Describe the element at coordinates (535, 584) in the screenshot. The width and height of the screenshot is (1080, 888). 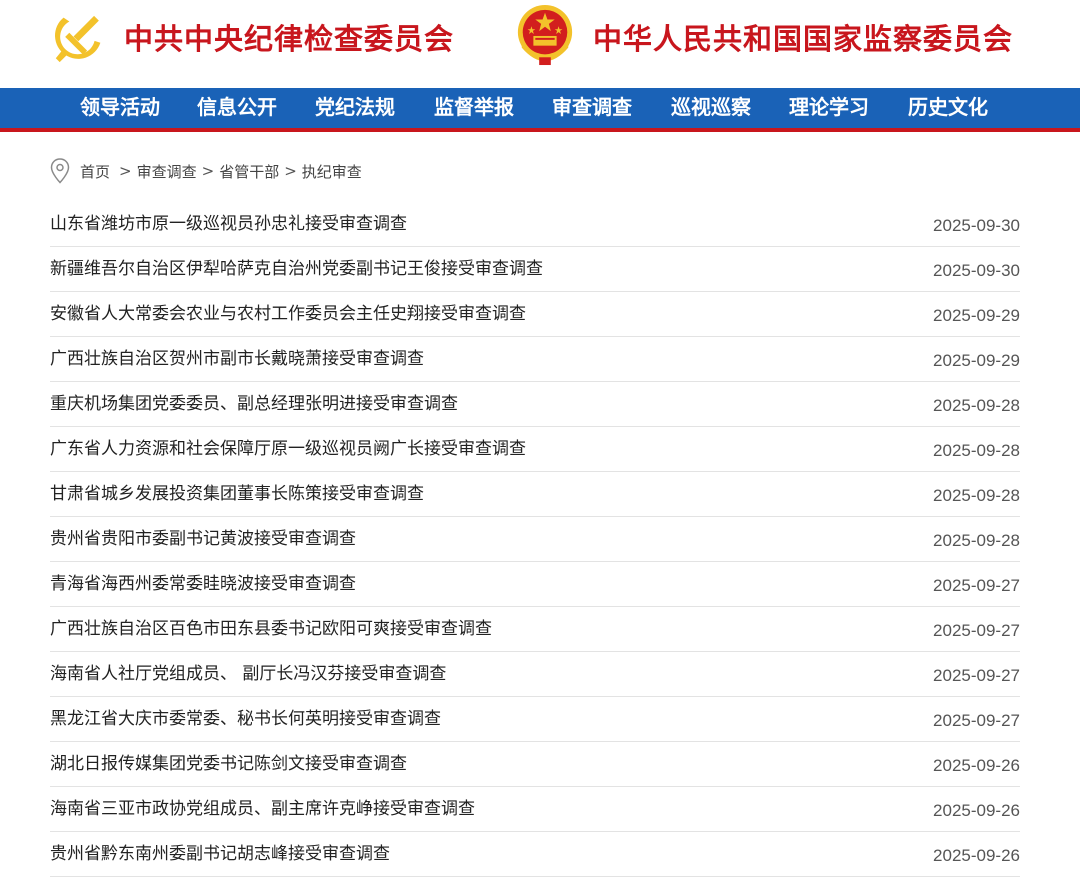
I see `list-item: 青海省海西州委常委眭晓波接受审查调查 2025-09-27` at that location.